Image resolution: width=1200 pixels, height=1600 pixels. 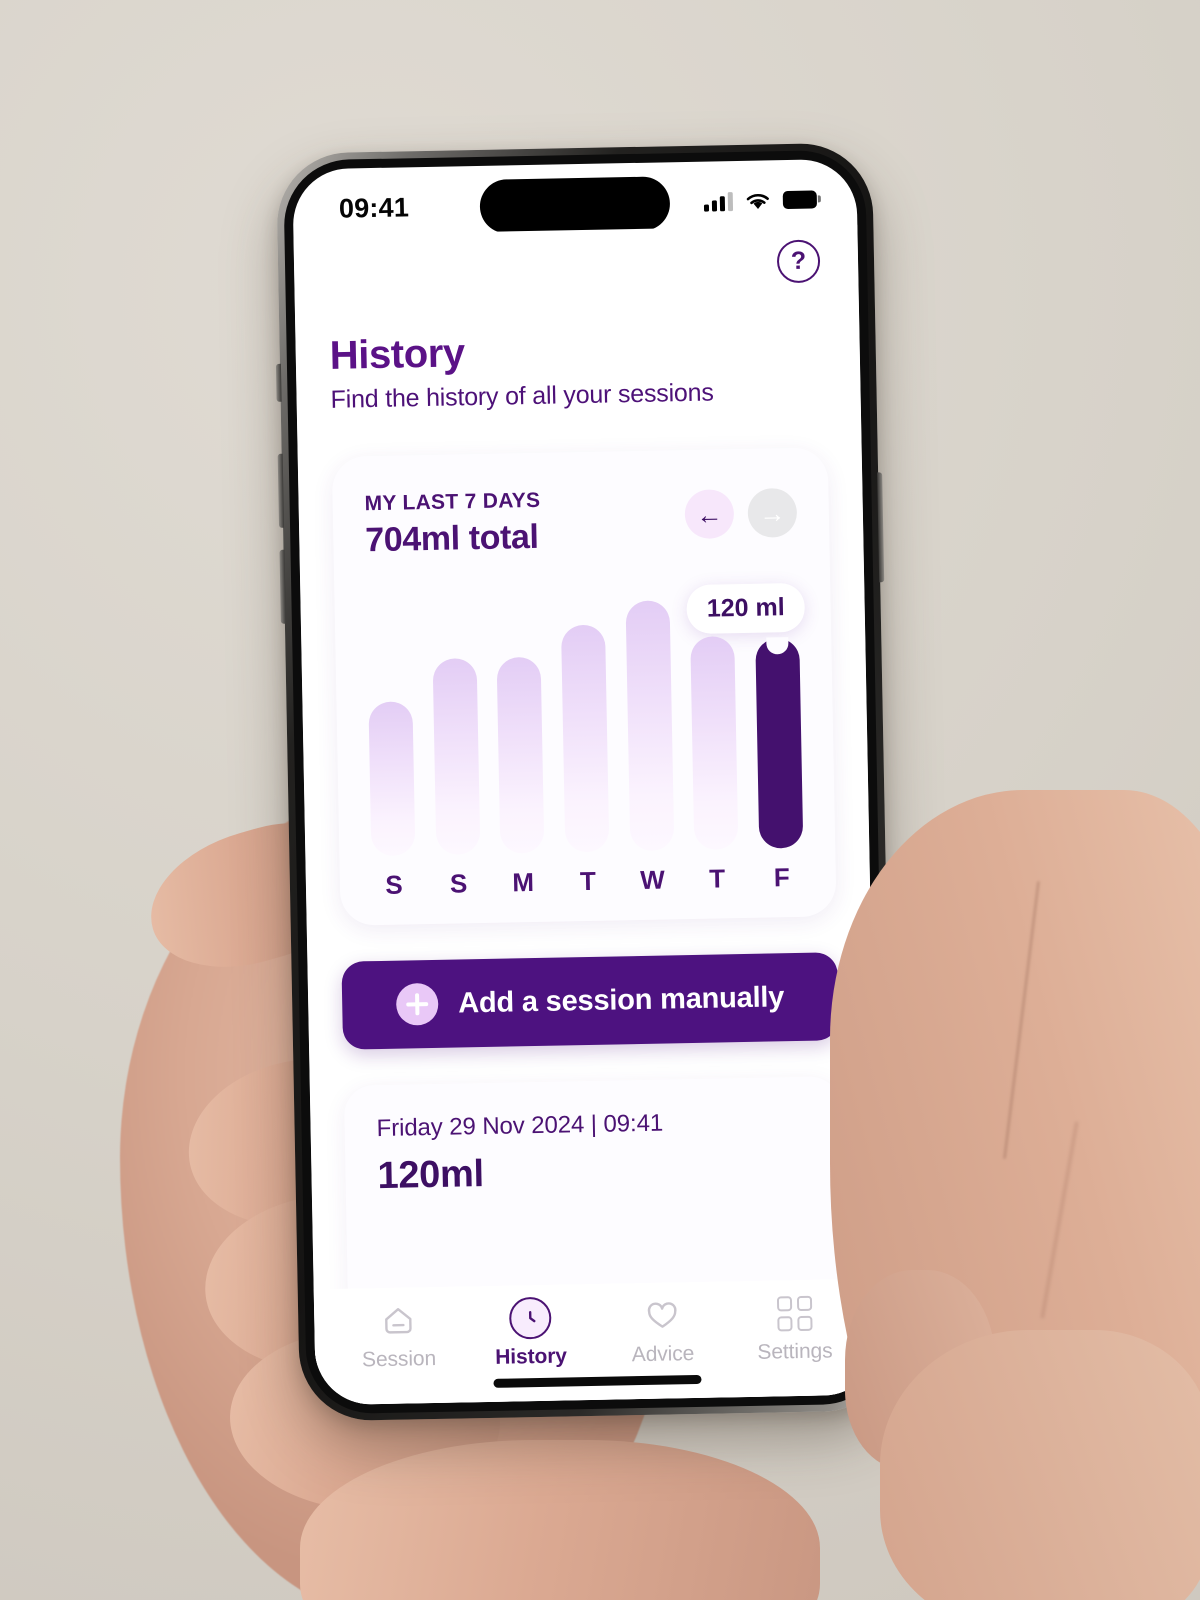 What do you see at coordinates (451, 538) in the screenshot?
I see `chart-total: 704ml total` at bounding box center [451, 538].